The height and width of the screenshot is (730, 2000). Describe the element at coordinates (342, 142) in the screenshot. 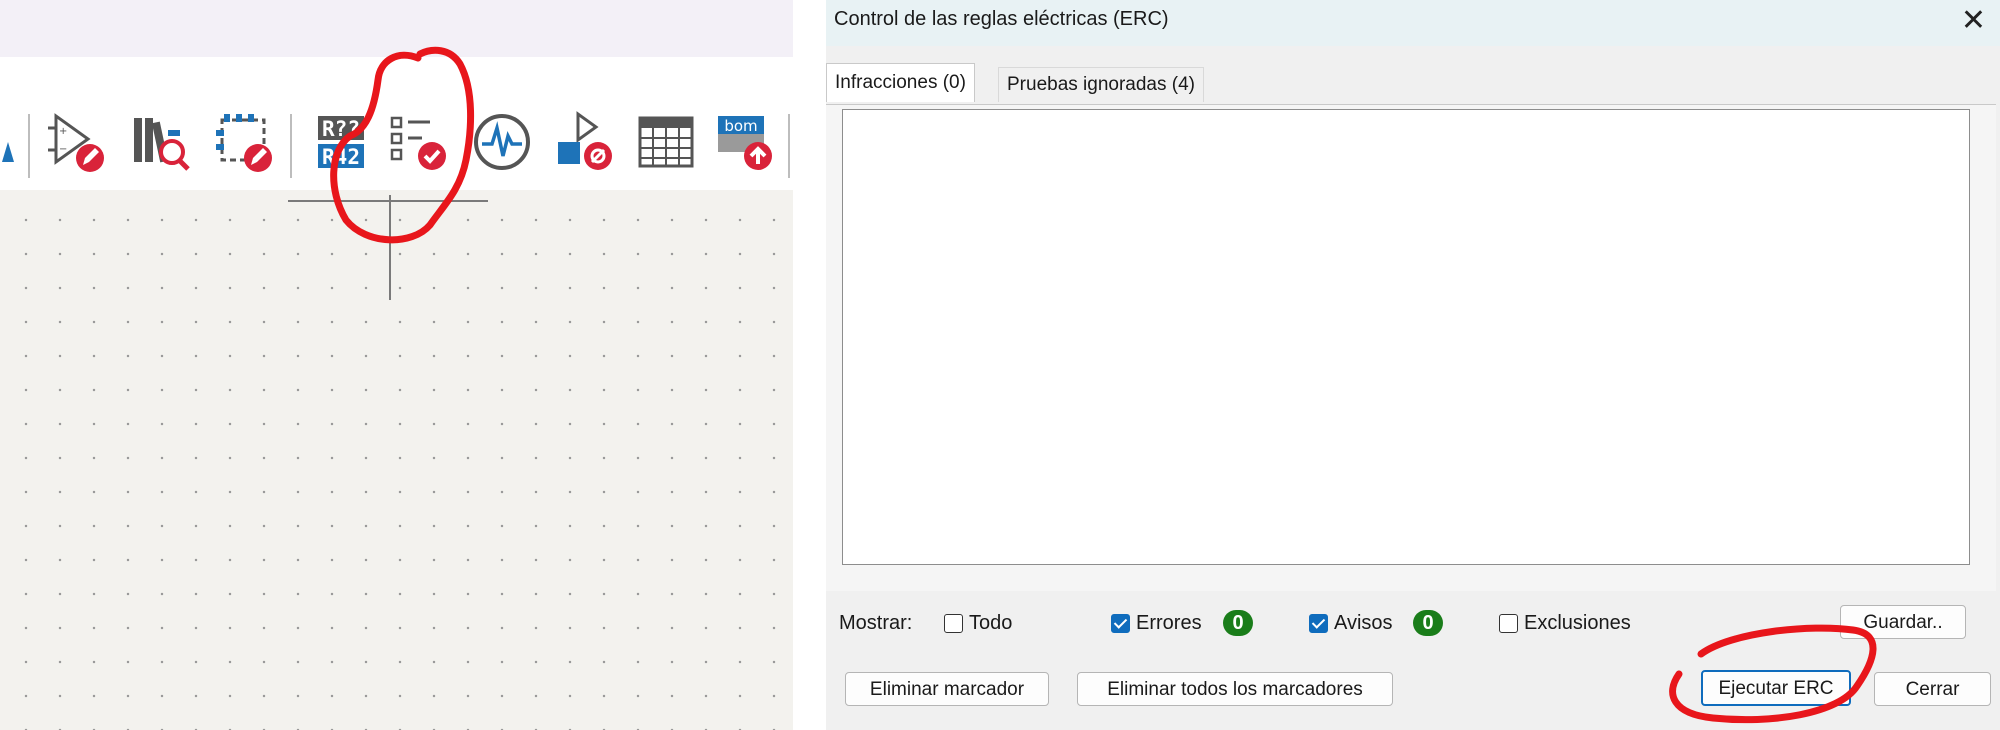

I see `annotate-icon: R?? R42` at that location.